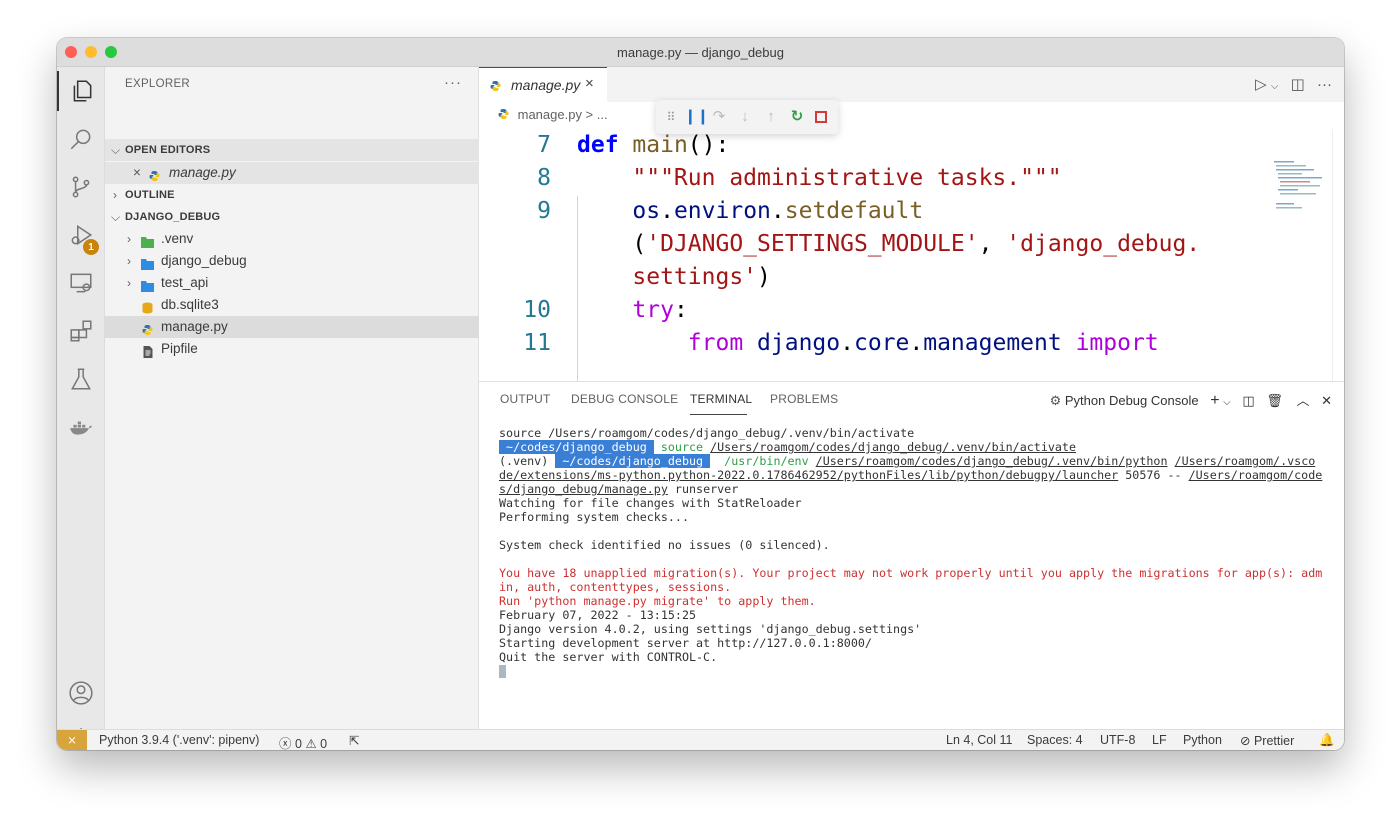  I want to click on open-editors-section: ⌵ OPEN EDITORS, so click(292, 150).